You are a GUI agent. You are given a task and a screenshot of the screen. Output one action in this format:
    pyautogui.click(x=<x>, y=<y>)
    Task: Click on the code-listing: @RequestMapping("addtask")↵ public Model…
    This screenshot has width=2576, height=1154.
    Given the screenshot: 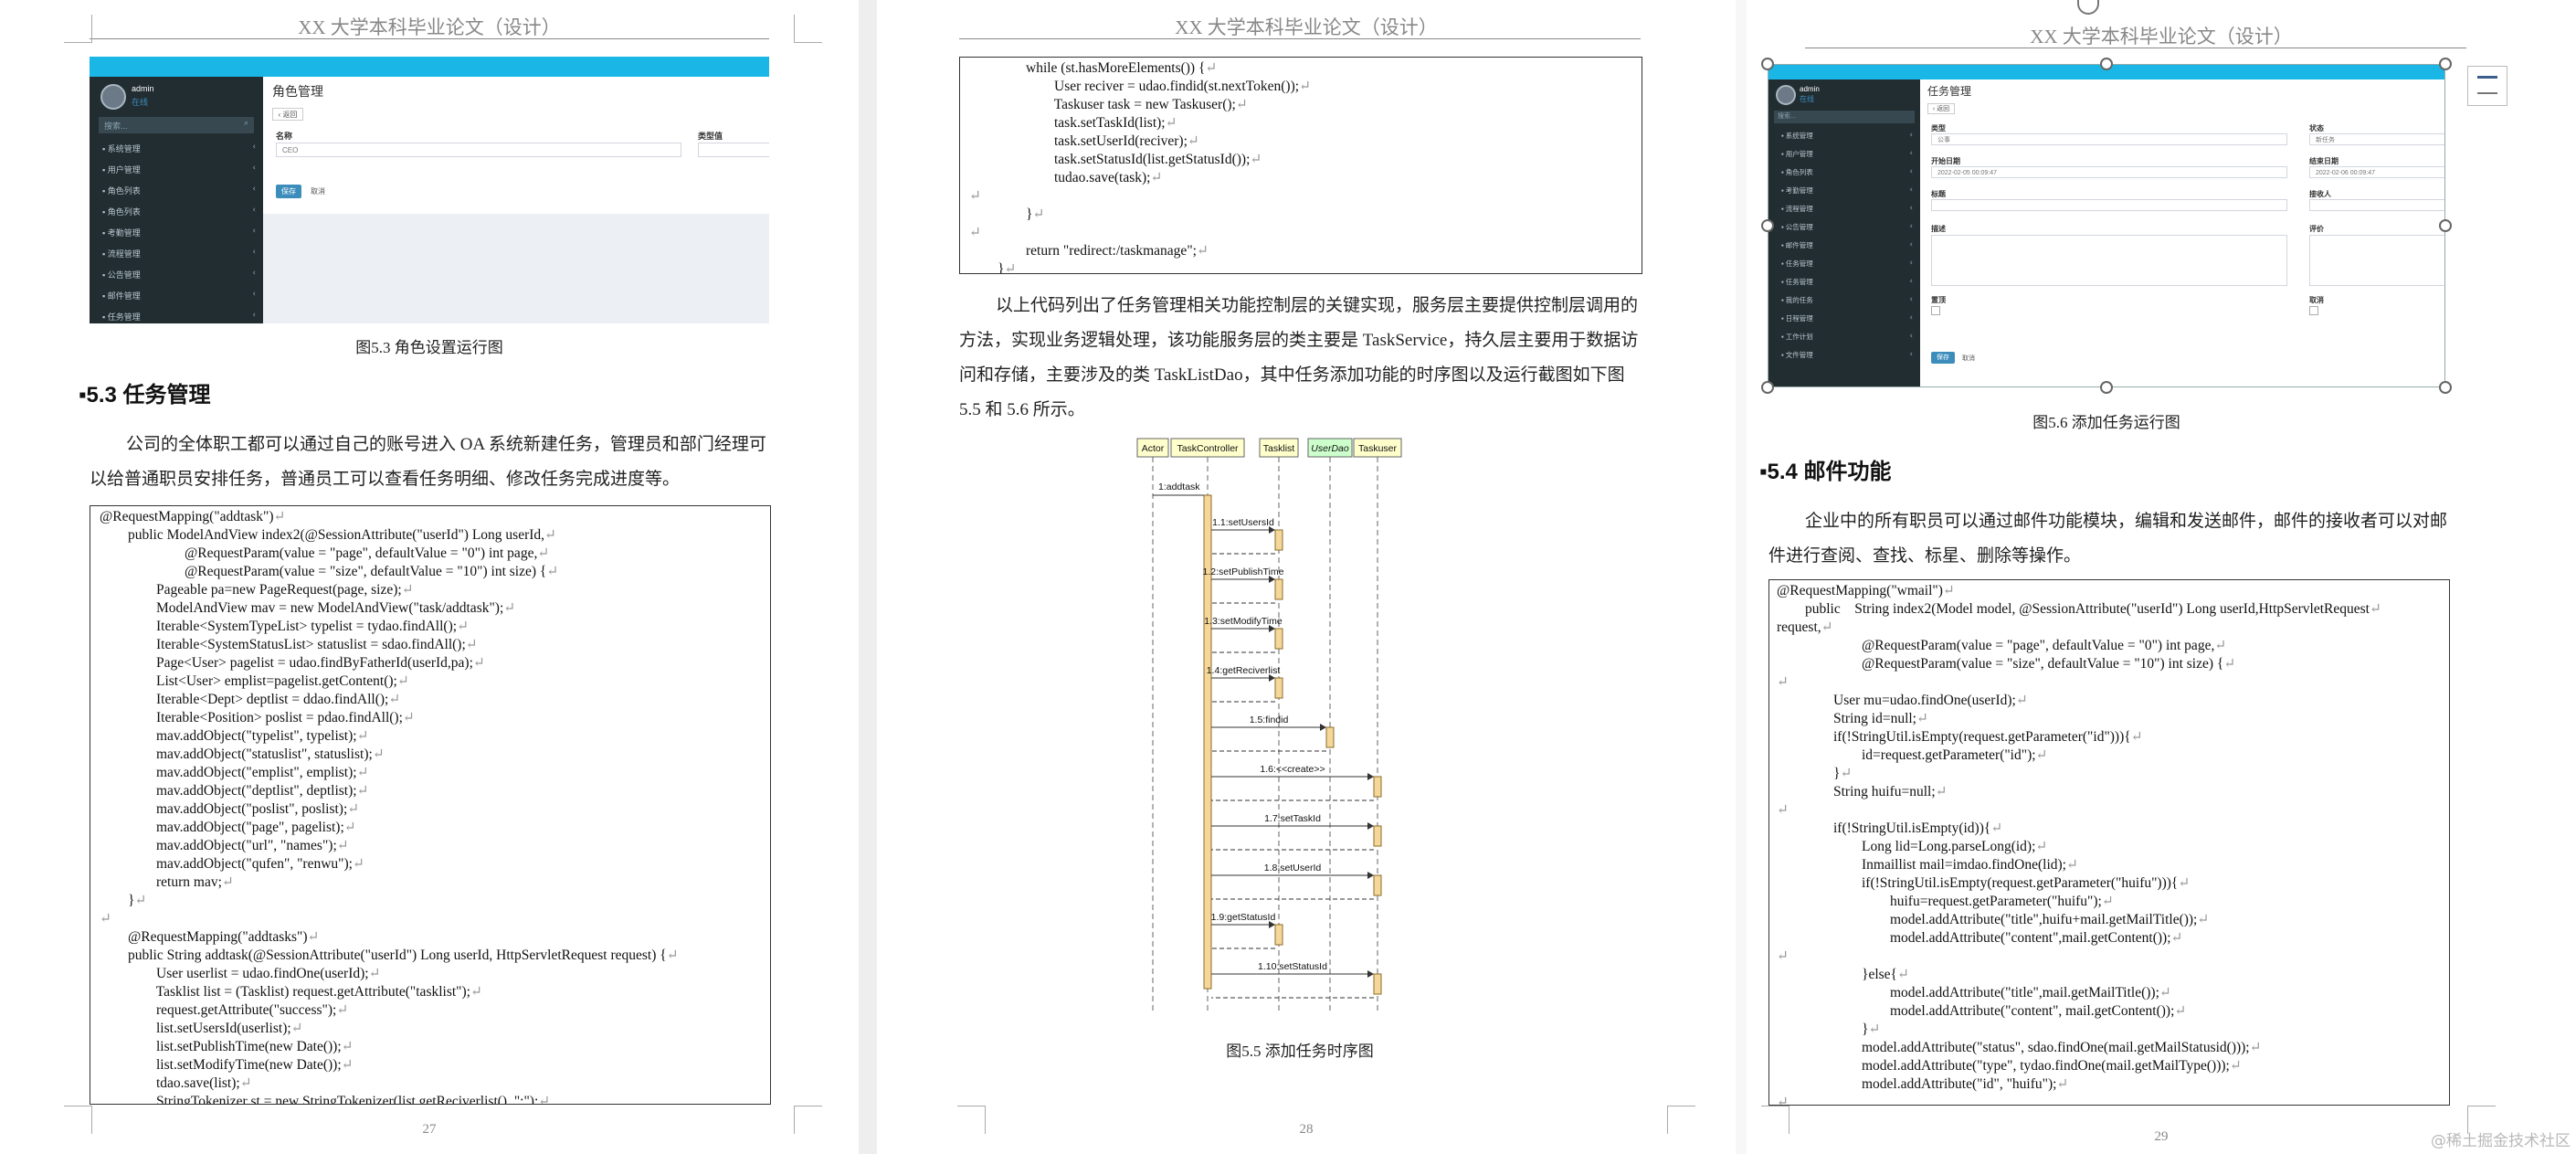 What is the action you would take?
    pyautogui.click(x=430, y=805)
    